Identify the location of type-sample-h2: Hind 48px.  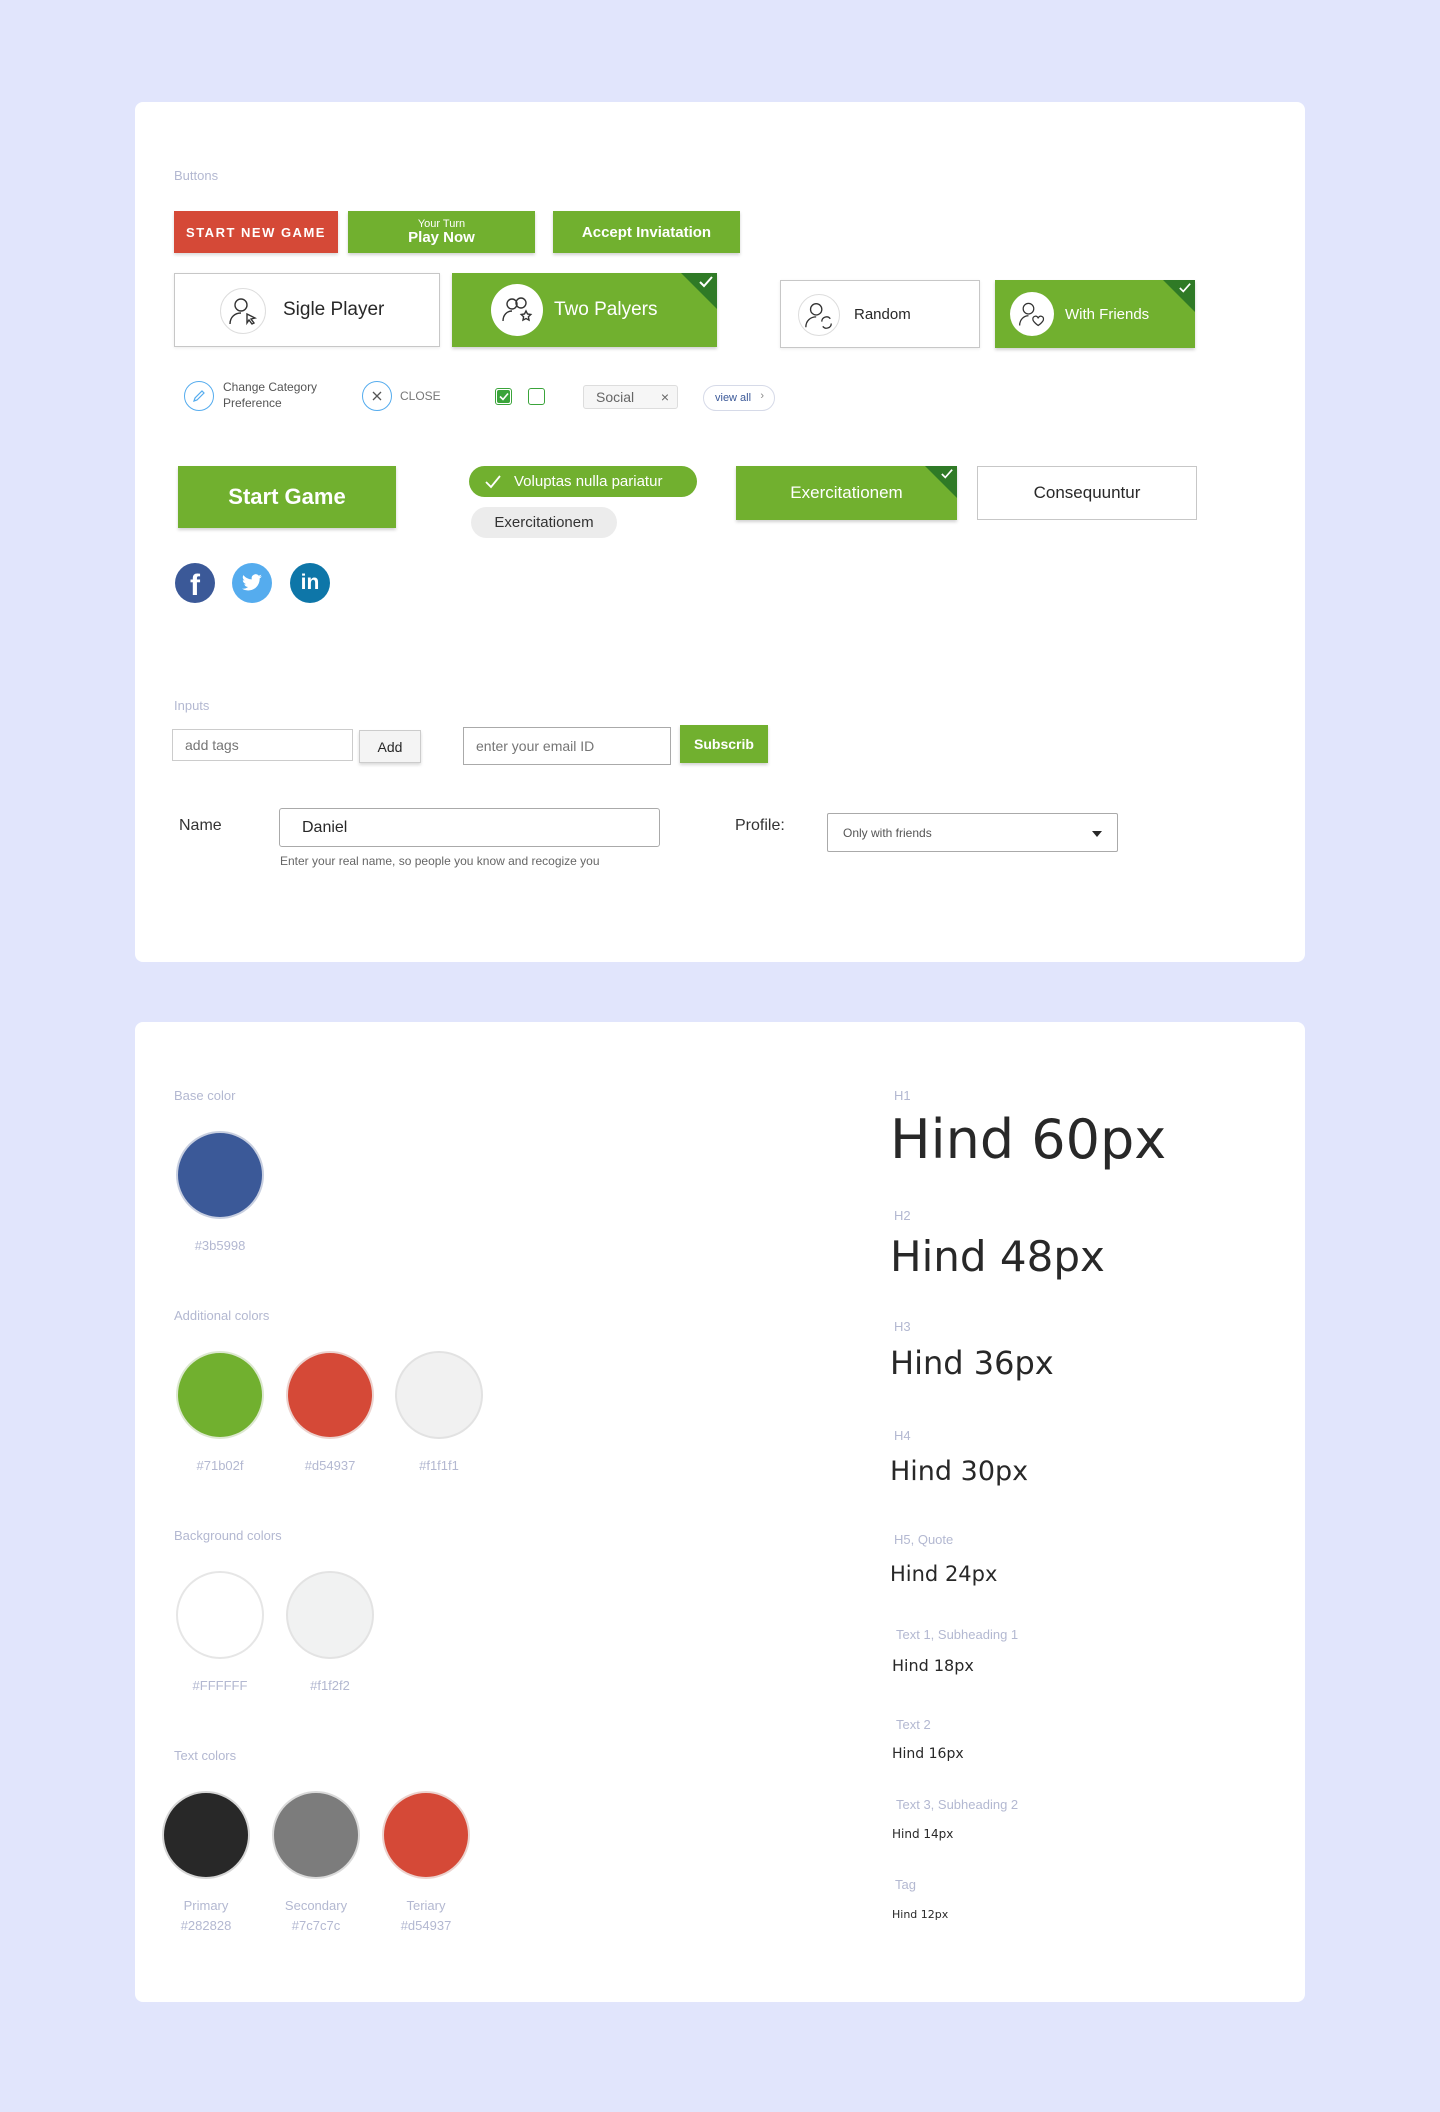
(997, 1256).